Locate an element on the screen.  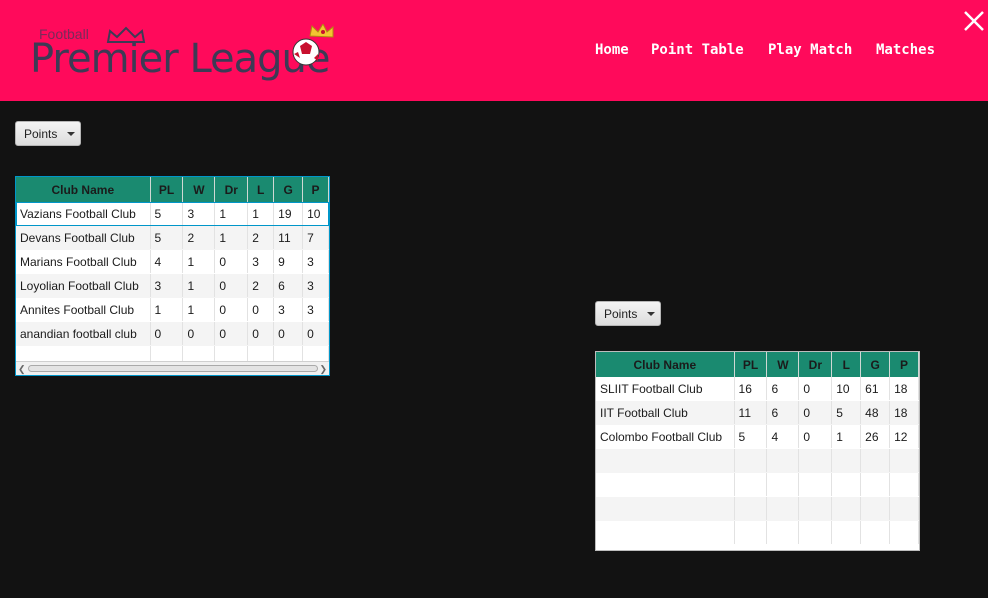
table-cell: anandian football club is located at coordinates (83, 333).